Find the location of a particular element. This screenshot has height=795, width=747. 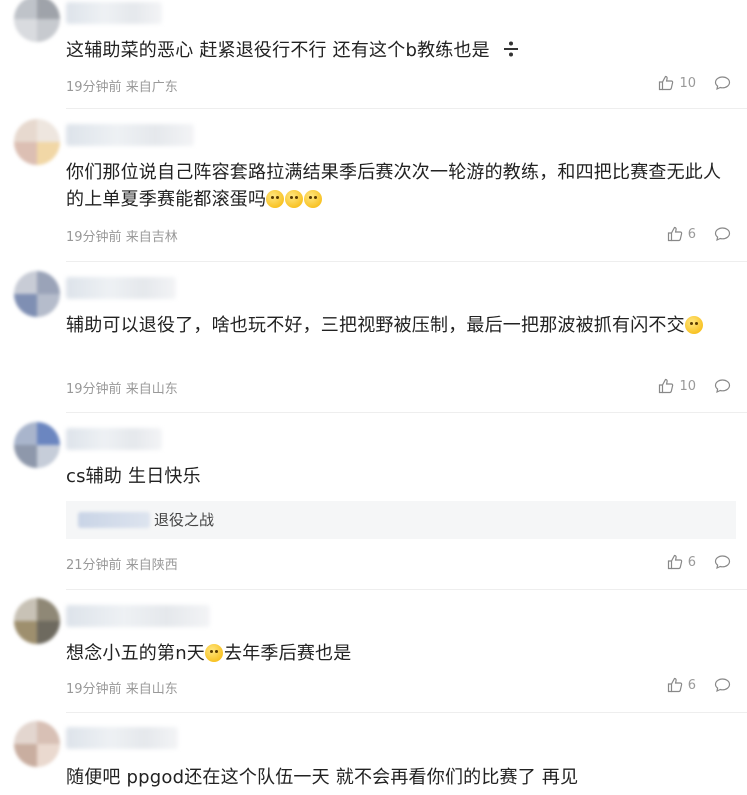

division-sign-icon is located at coordinates (511, 52).